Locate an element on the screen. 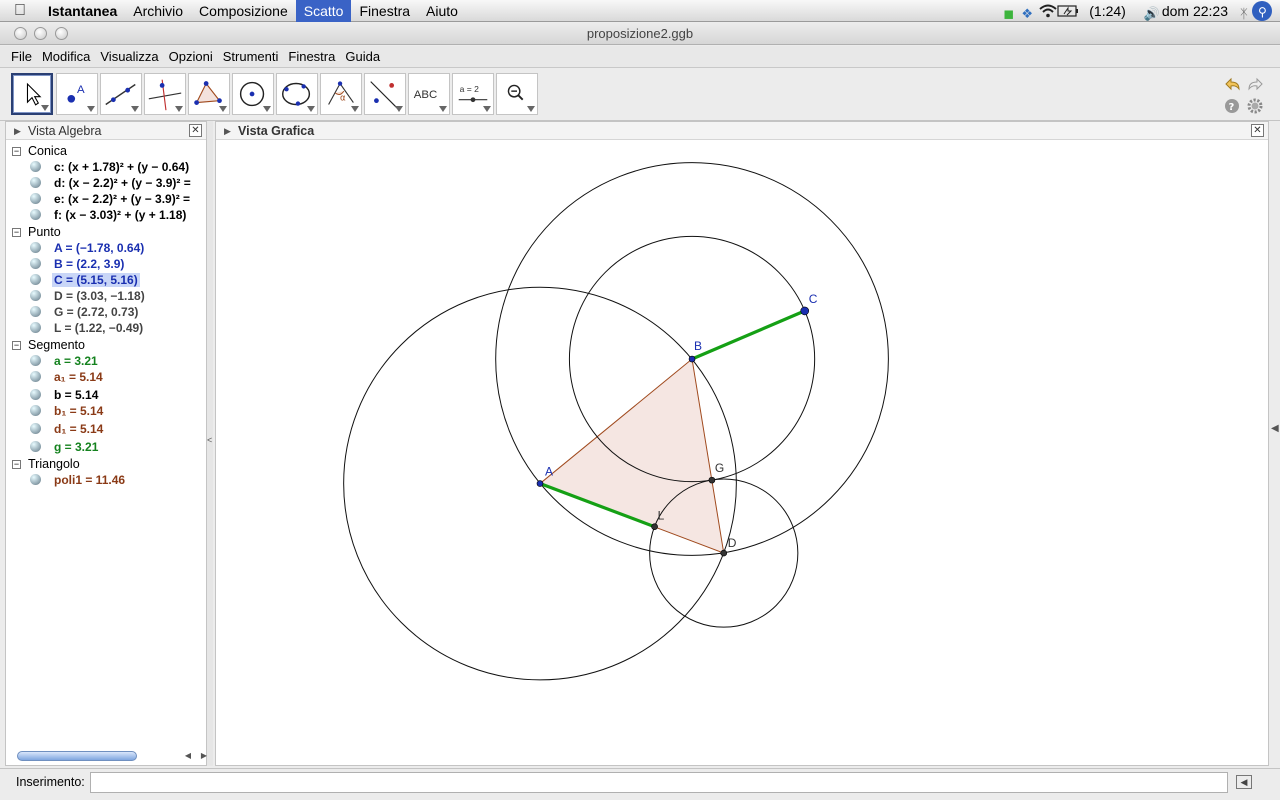 Image resolution: width=1280 pixels, height=800 pixels. menubar-item-scatto: Scatto is located at coordinates (323, 11).